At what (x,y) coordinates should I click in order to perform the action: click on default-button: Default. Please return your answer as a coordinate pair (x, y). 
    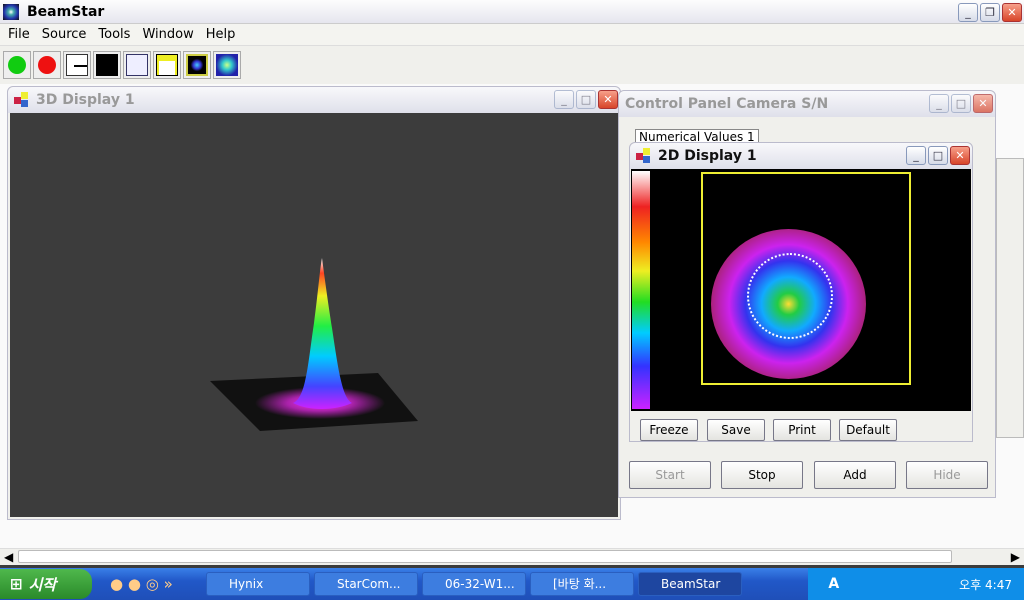
    Looking at the image, I should click on (868, 430).